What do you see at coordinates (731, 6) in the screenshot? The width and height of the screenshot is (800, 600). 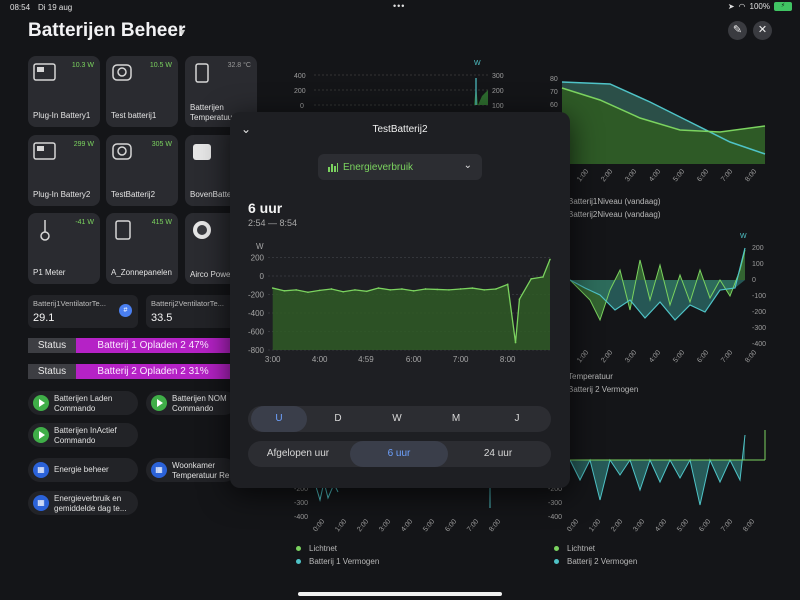 I see `location-icon: ➤` at bounding box center [731, 6].